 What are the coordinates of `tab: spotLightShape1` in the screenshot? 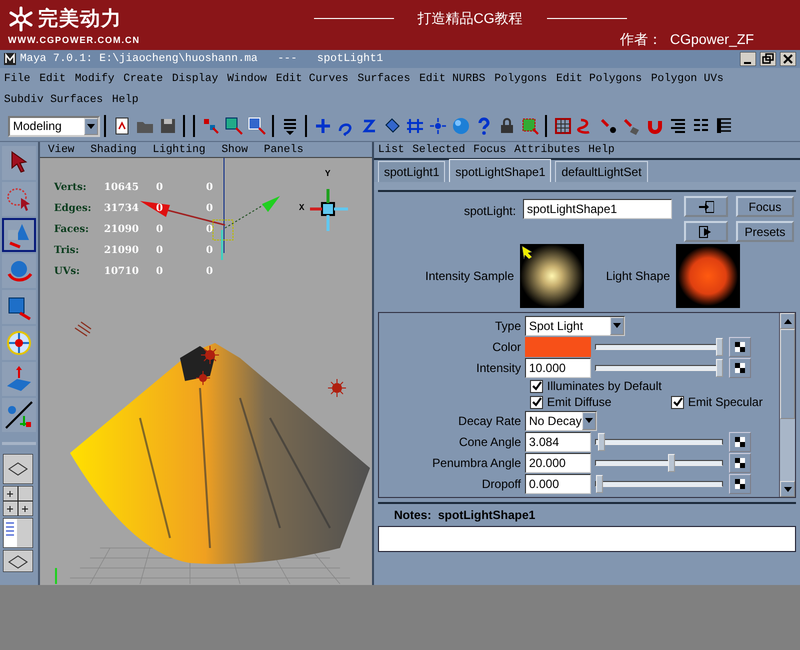 It's located at (500, 170).